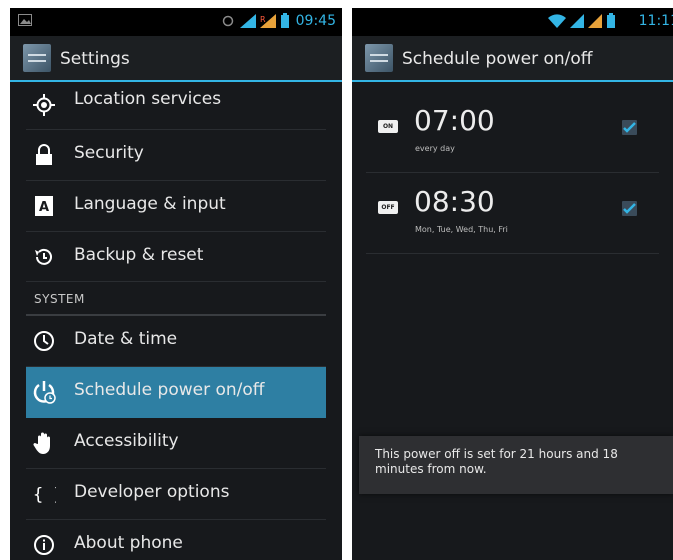 Image resolution: width=673 pixels, height=560 pixels. Describe the element at coordinates (176, 59) in the screenshot. I see `action-bar: Settings` at that location.